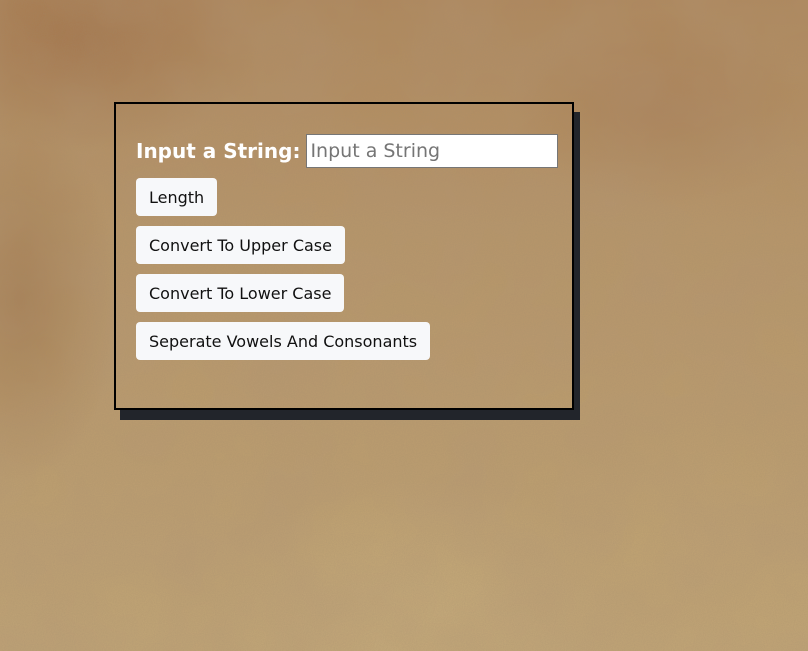 The height and width of the screenshot is (651, 808). Describe the element at coordinates (240, 245) in the screenshot. I see `convert-upper-case-button: Convert To Upper Case` at that location.